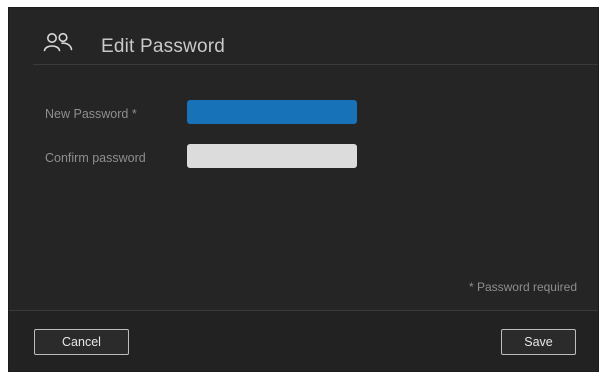  Describe the element at coordinates (522, 287) in the screenshot. I see `password-required-note: * Password required` at that location.